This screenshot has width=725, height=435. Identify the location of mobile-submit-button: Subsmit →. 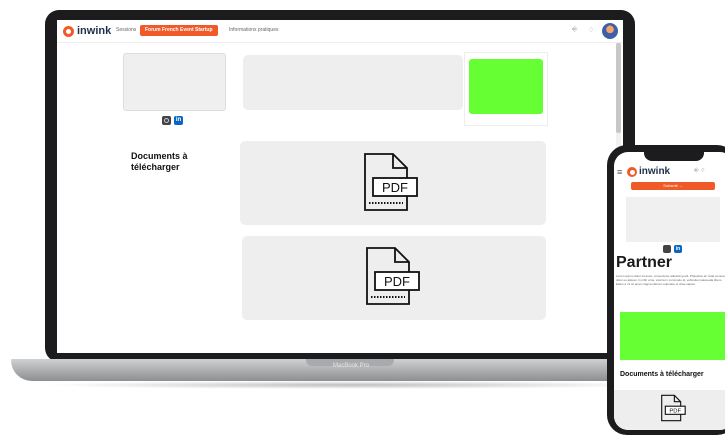
(673, 186).